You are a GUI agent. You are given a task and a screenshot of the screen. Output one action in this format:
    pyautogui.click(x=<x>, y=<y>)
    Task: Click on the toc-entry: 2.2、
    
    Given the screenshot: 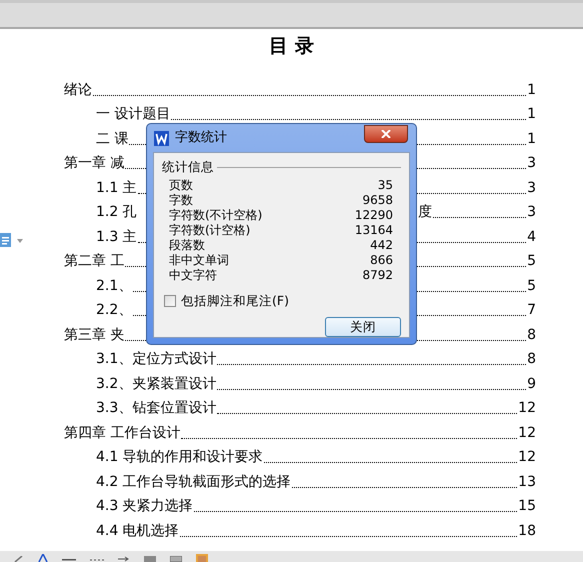 What is the action you would take?
    pyautogui.click(x=114, y=310)
    